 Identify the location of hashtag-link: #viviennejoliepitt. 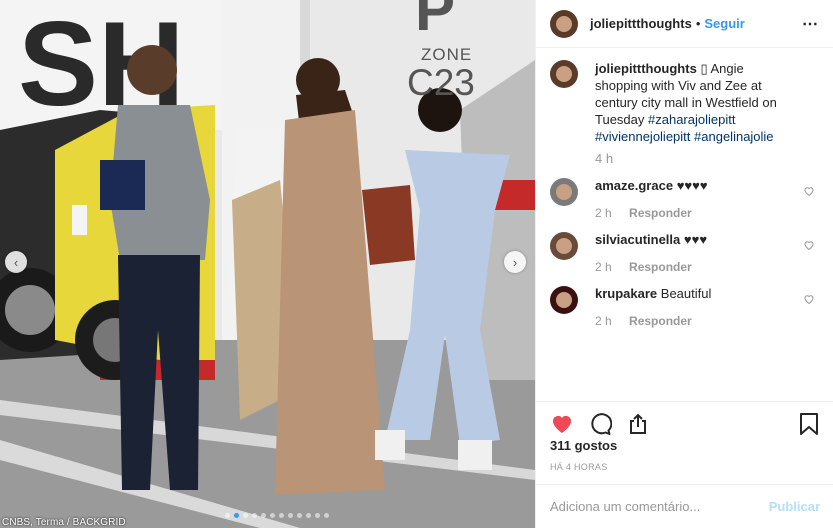
(642, 136).